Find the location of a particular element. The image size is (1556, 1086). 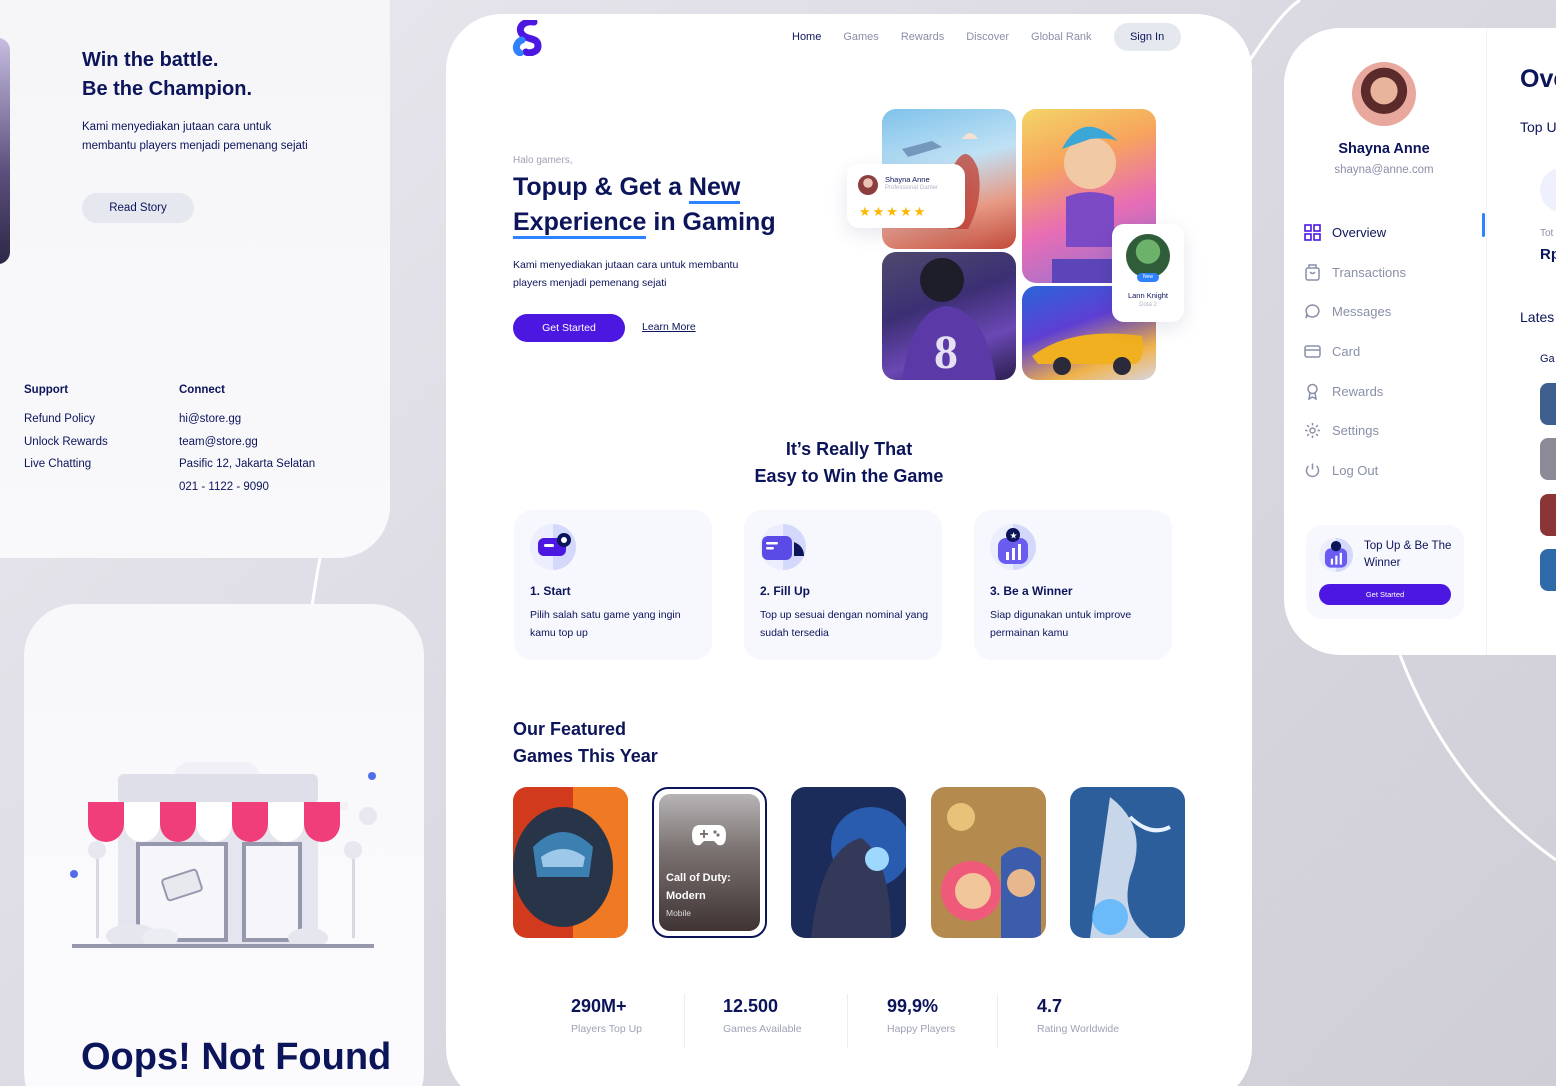

featured-title: Our Featured Games This Year is located at coordinates (585, 743).